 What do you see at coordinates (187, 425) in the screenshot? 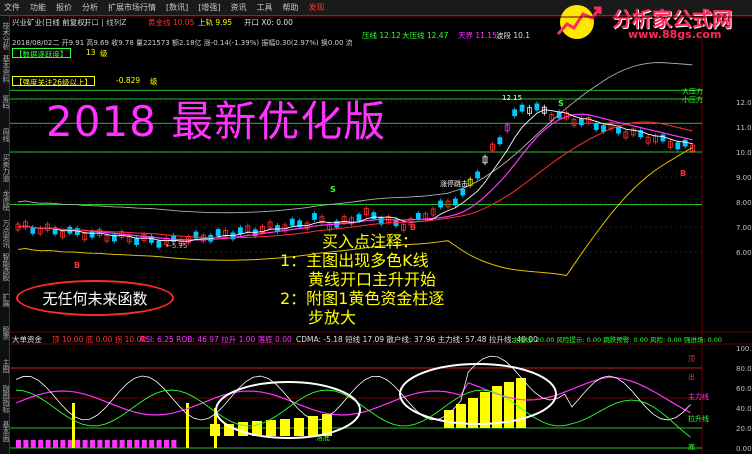
I see `capital-bar-tall` at bounding box center [187, 425].